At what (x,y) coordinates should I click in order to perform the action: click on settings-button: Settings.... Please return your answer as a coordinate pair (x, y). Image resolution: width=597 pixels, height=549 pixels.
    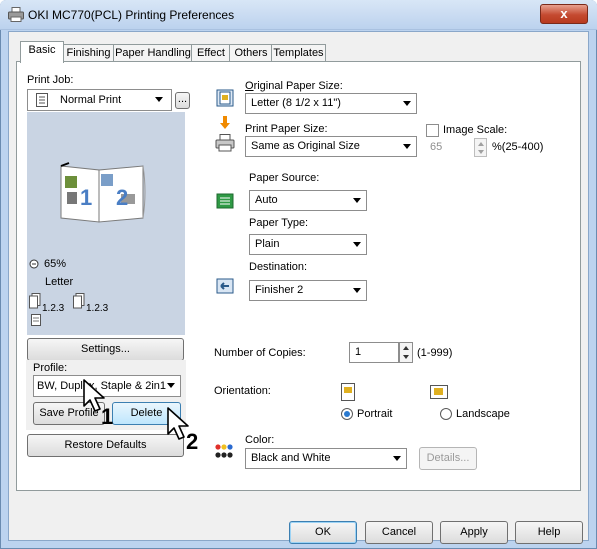
    Looking at the image, I should click on (105, 349).